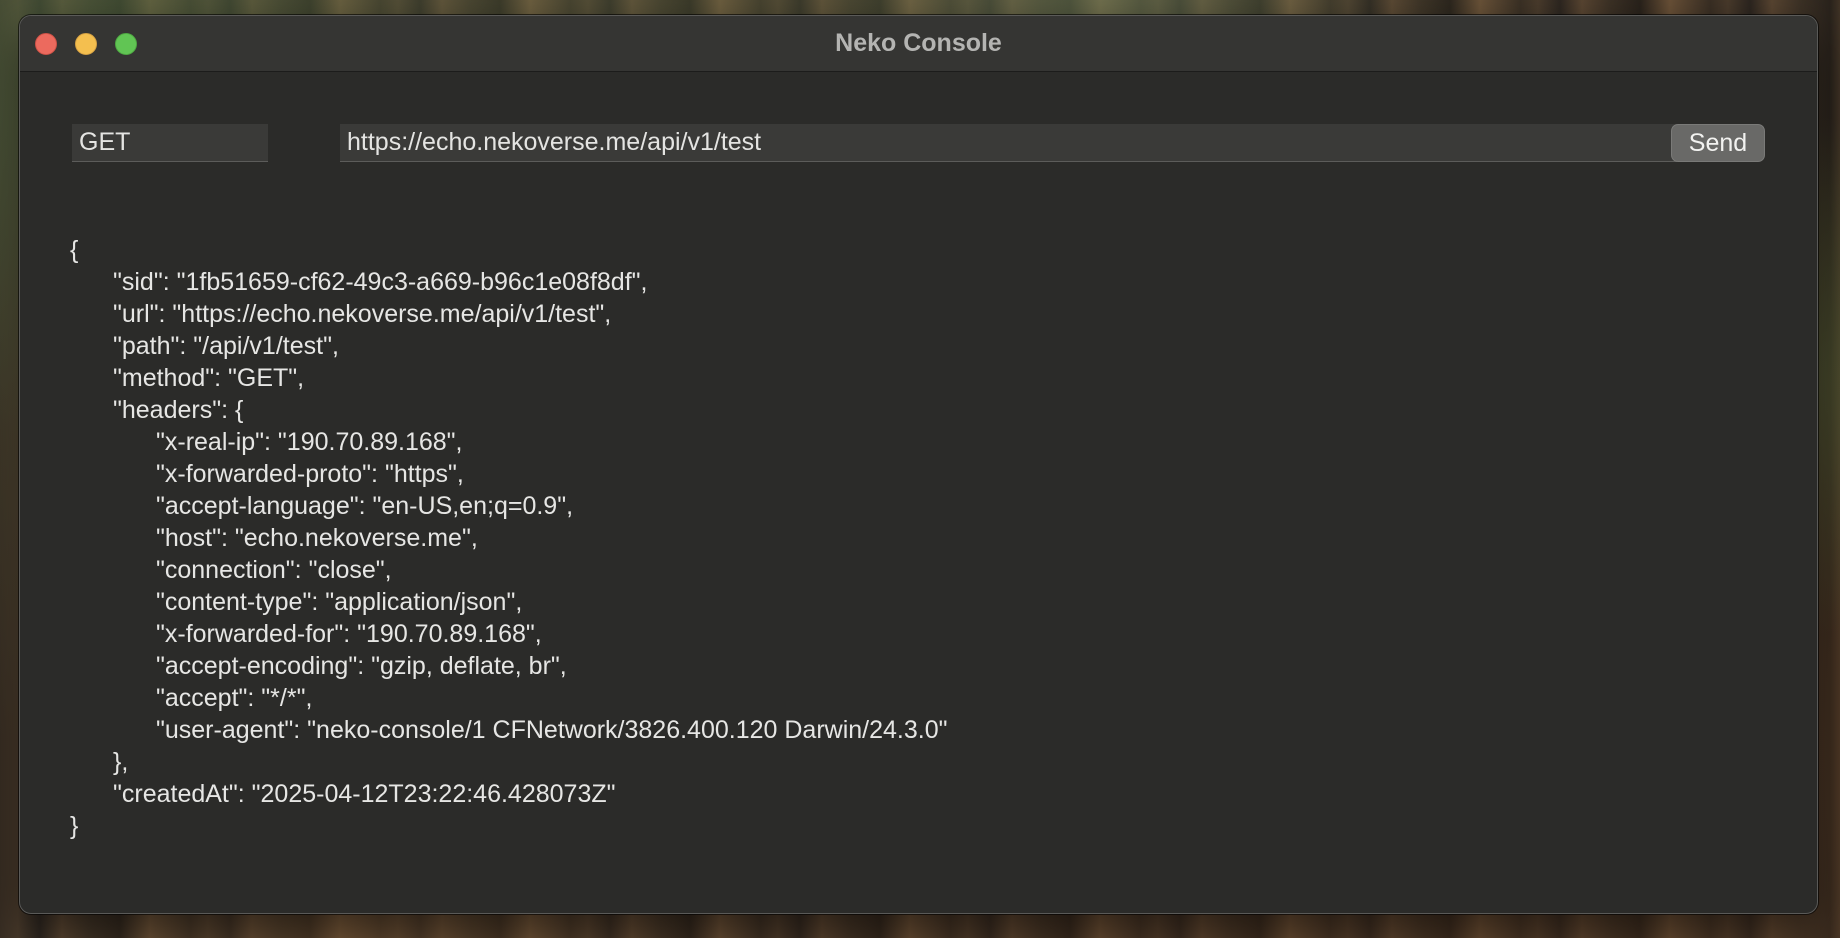 The width and height of the screenshot is (1840, 938). Describe the element at coordinates (178, 410) in the screenshot. I see `response-line: "headers": {` at that location.